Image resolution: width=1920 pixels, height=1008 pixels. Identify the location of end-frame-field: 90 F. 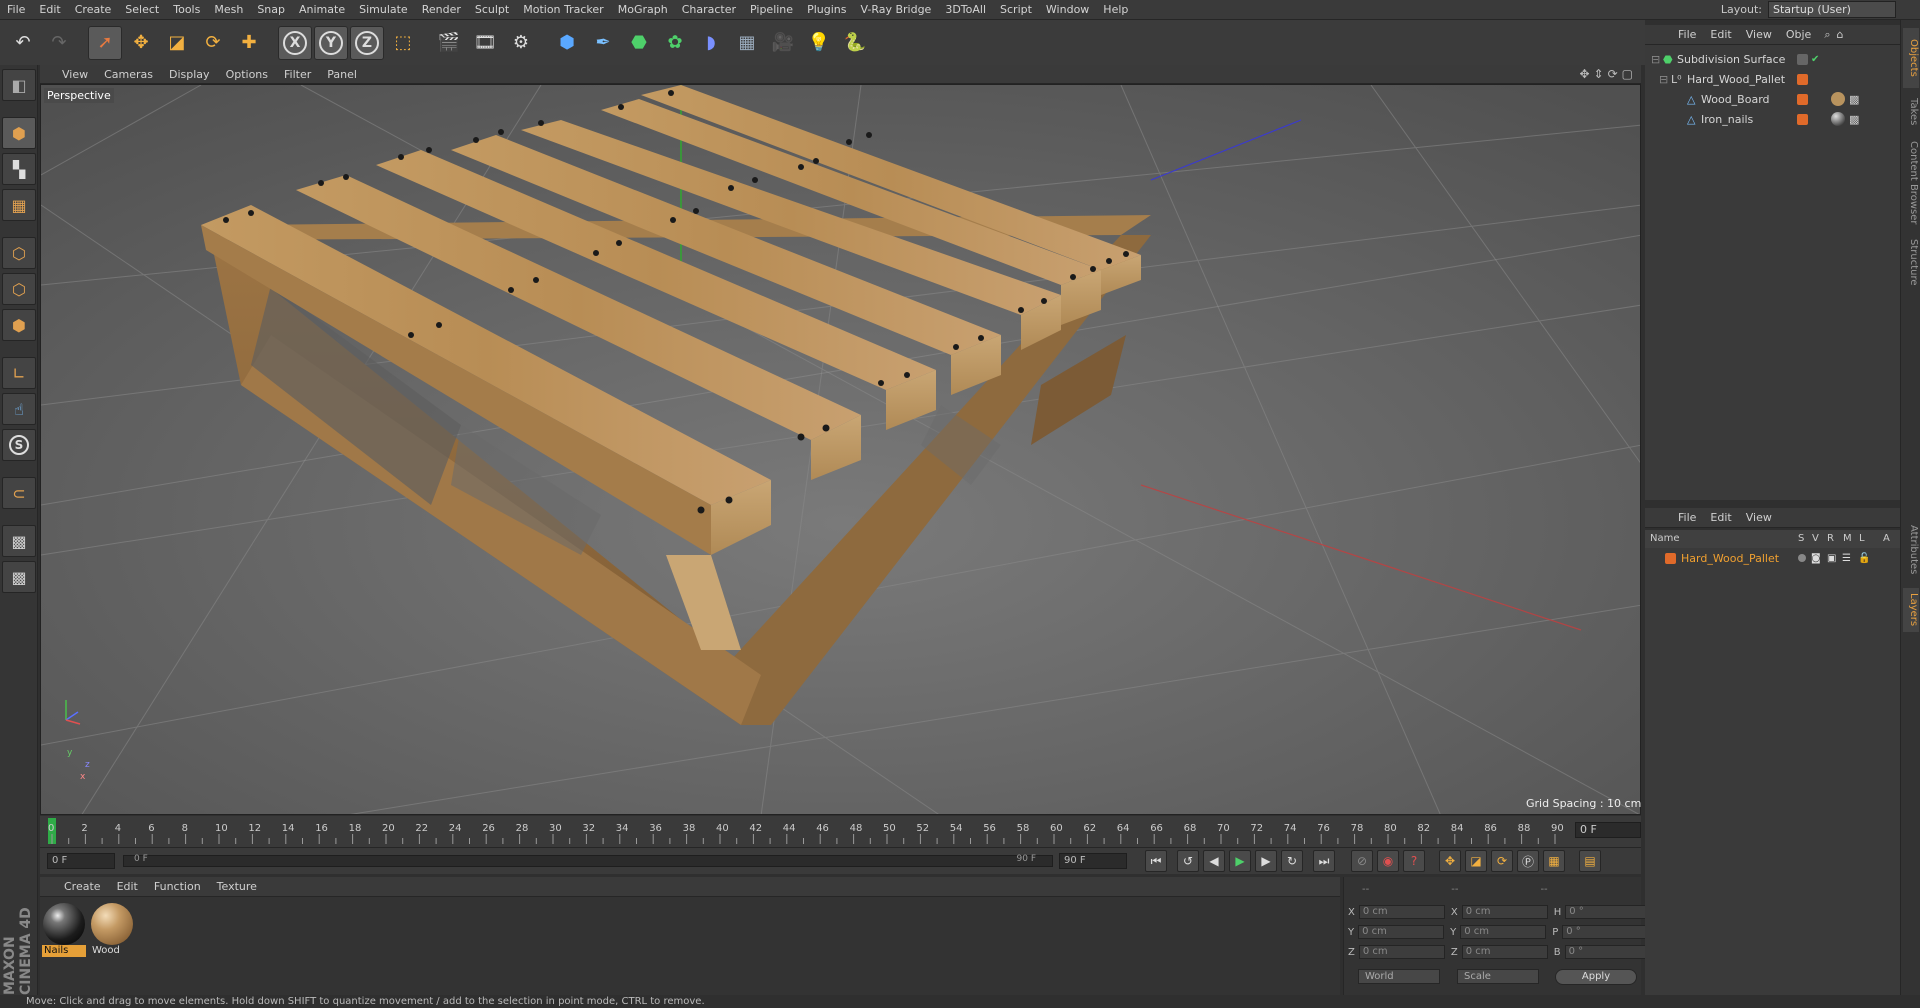
(1093, 861).